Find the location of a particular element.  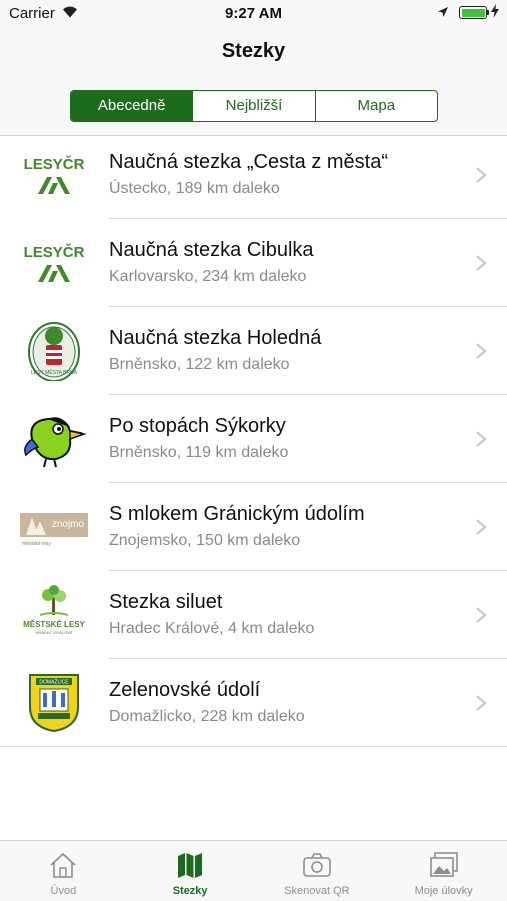

tab-moje-ulovky: Moje úlovky is located at coordinates (443, 871).